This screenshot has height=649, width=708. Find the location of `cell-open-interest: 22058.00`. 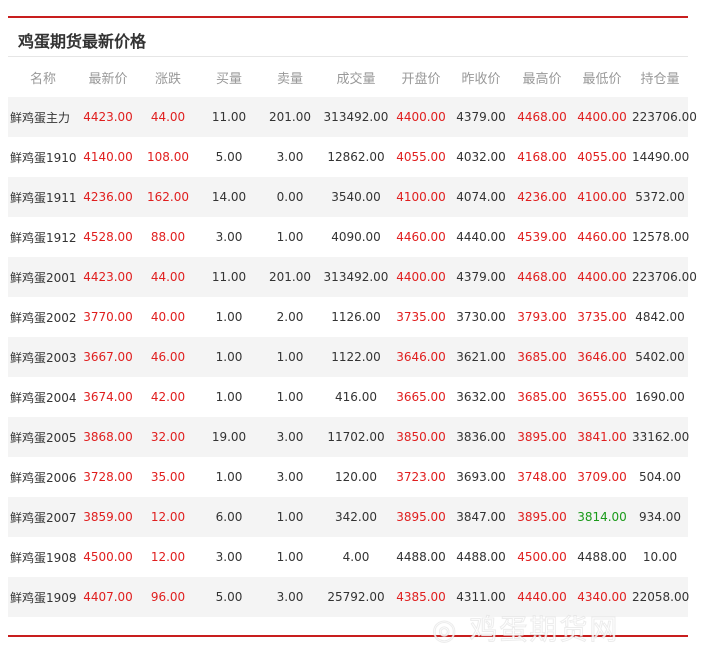

cell-open-interest: 22058.00 is located at coordinates (660, 597).